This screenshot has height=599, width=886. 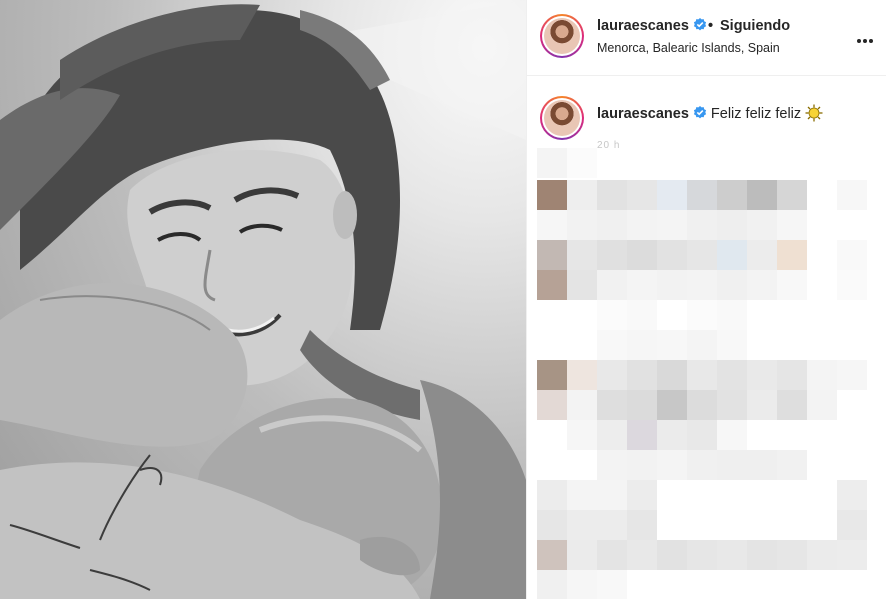 I want to click on caption-username: lauraescanes, so click(x=643, y=114).